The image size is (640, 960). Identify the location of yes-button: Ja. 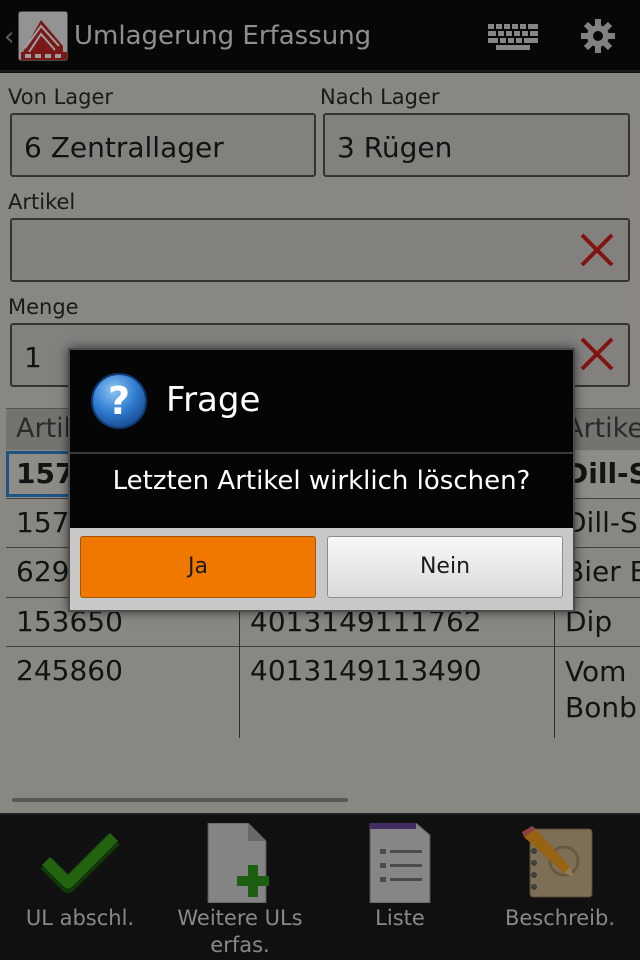
(198, 567).